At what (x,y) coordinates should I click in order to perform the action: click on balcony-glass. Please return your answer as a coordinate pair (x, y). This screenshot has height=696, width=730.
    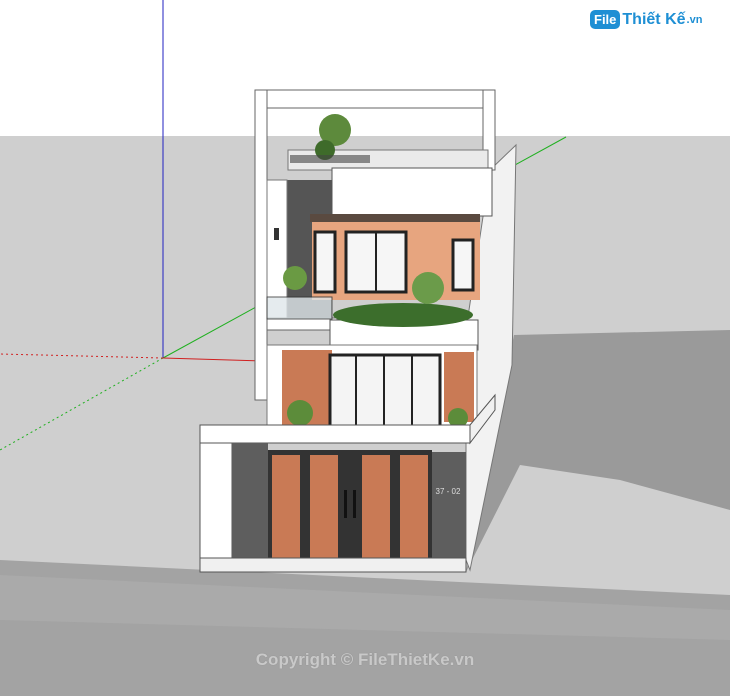
    Looking at the image, I should click on (299, 308).